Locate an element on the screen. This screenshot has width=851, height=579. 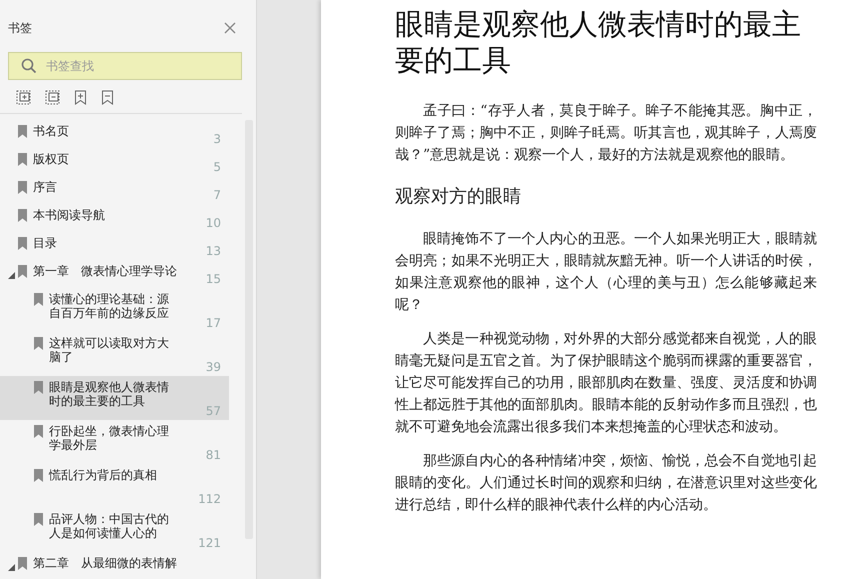
close-icon is located at coordinates (230, 28).